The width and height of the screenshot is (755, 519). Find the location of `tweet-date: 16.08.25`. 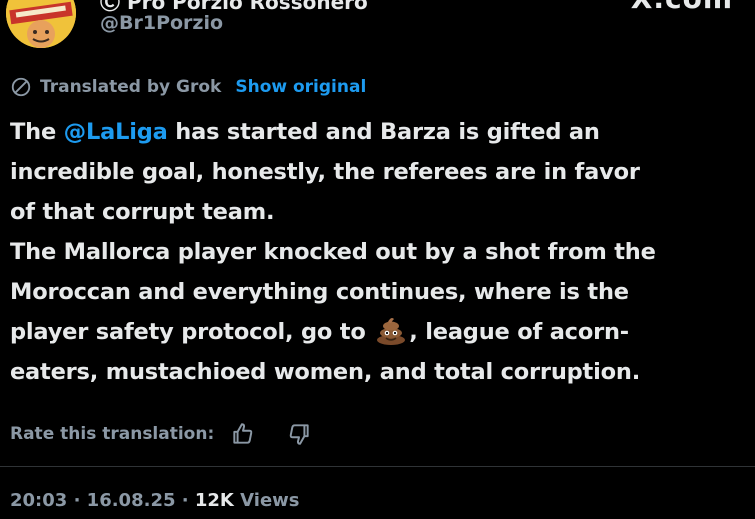

tweet-date: 16.08.25 is located at coordinates (131, 500).